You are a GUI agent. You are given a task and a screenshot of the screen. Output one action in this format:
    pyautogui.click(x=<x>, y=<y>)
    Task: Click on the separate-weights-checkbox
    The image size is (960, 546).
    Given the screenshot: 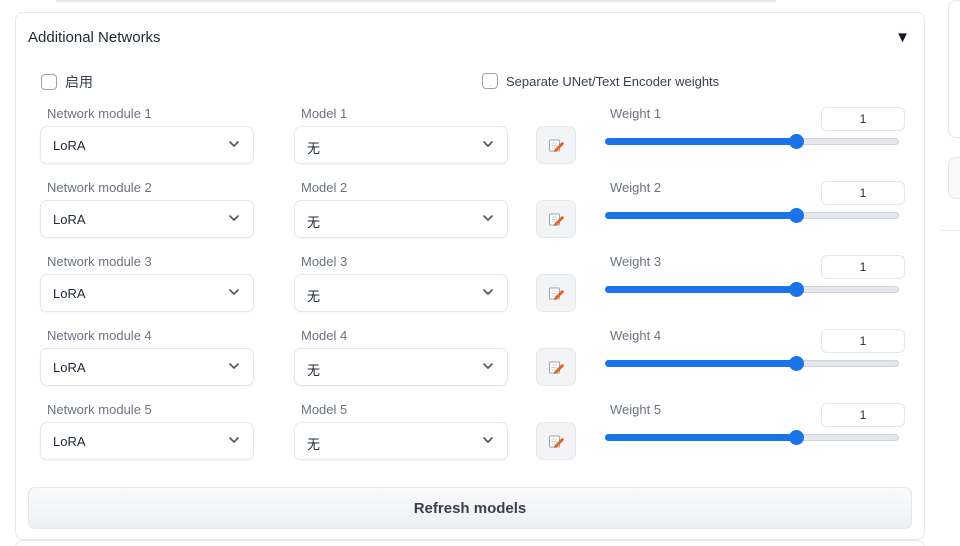 What is the action you would take?
    pyautogui.click(x=490, y=81)
    